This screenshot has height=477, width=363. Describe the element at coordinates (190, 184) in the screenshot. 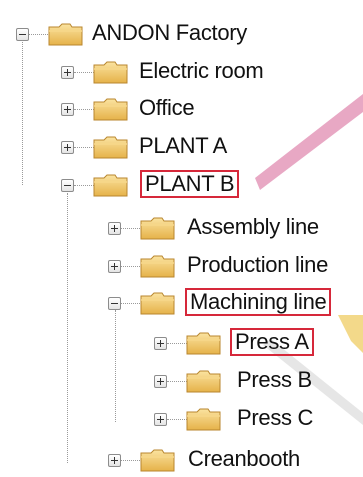

I see `node-label-highlighted: PLANT B` at that location.